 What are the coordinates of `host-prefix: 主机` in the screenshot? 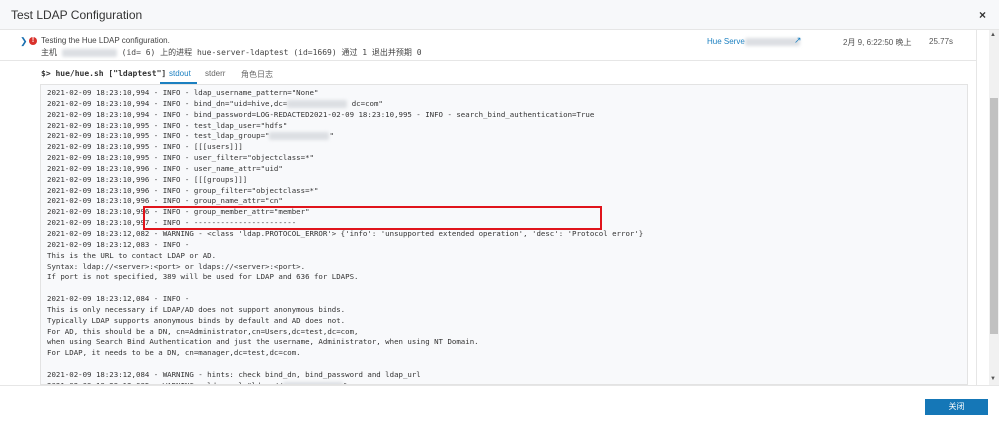 It's located at (51, 52).